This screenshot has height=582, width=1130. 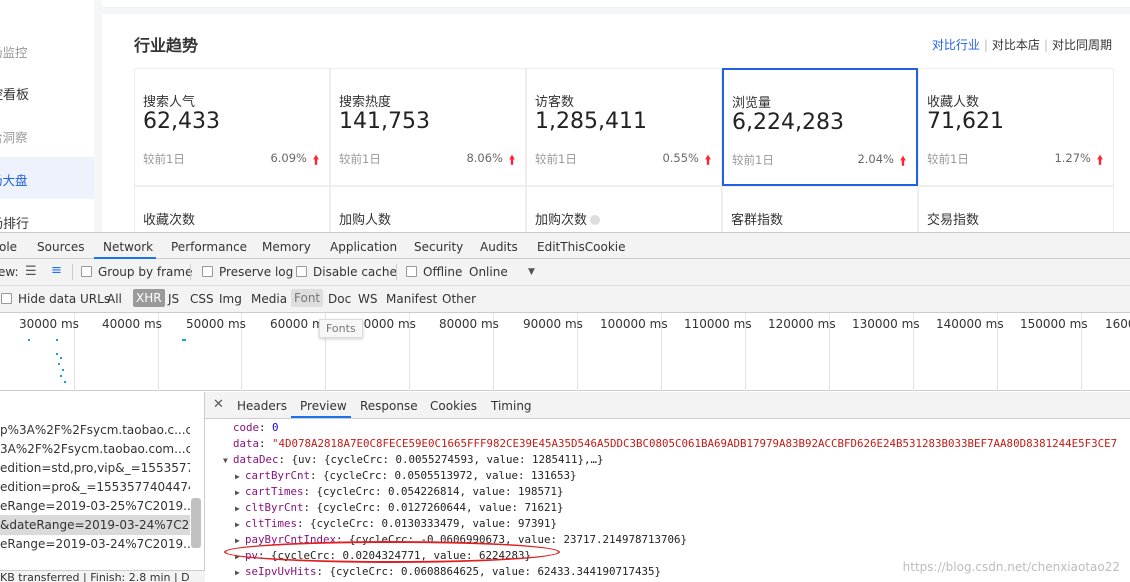 What do you see at coordinates (1016, 127) in the screenshot?
I see `metric-favorite-users: 收藏人数 71,621 较前1日 1.27% 🠙` at bounding box center [1016, 127].